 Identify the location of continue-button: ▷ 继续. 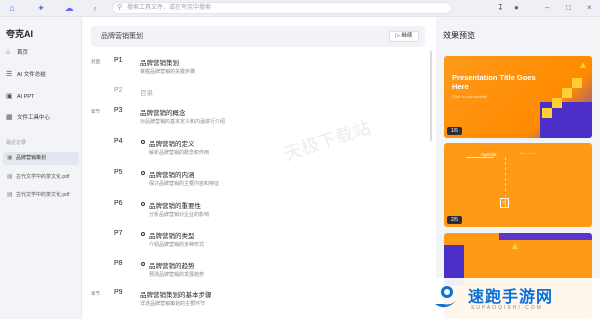
(404, 36).